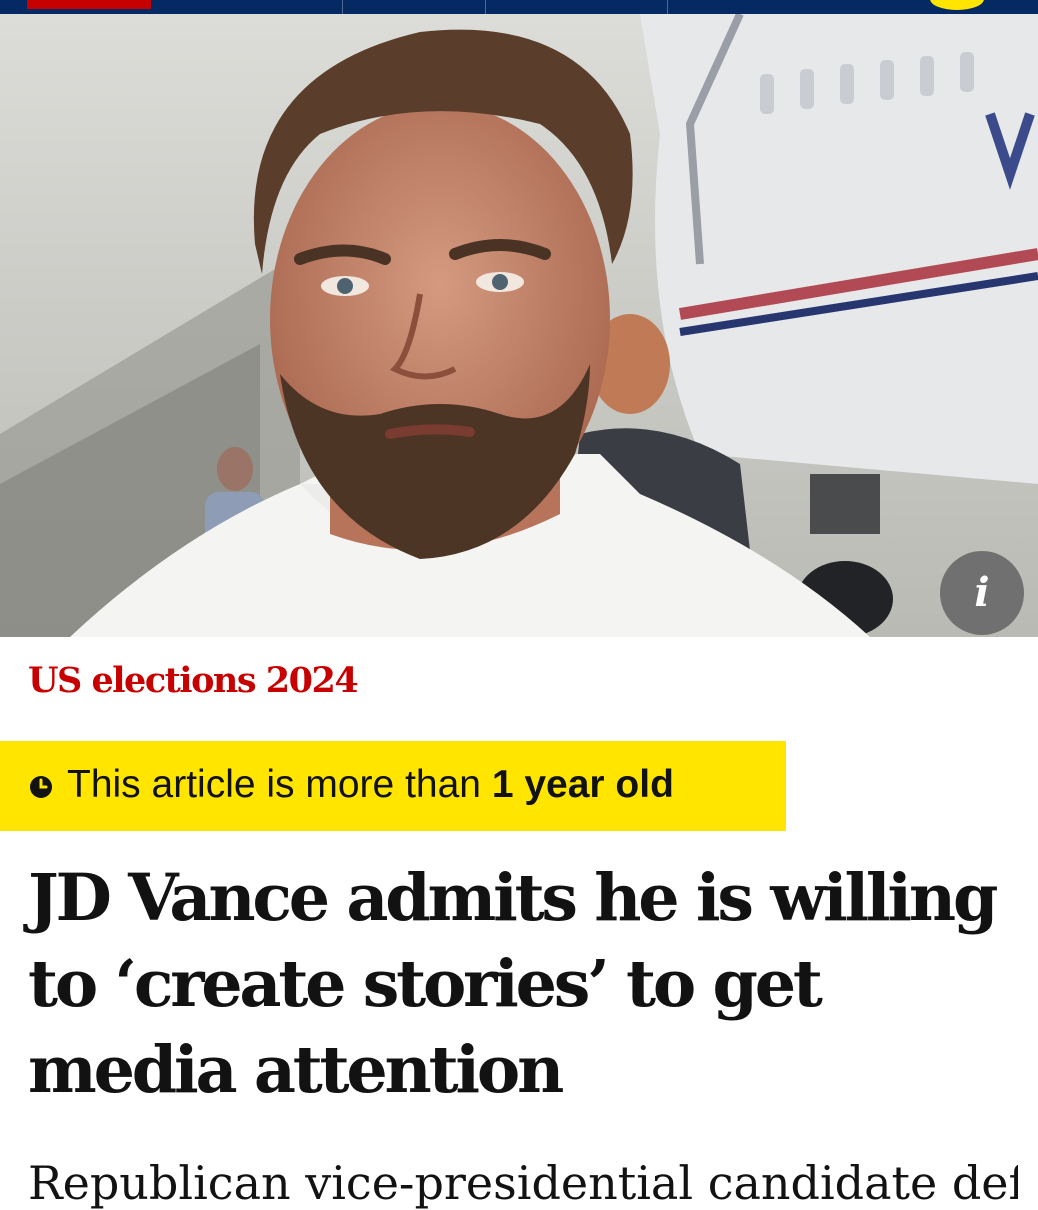  Describe the element at coordinates (89, 4) in the screenshot. I see `nav-pillar-news-active-indicator` at that location.